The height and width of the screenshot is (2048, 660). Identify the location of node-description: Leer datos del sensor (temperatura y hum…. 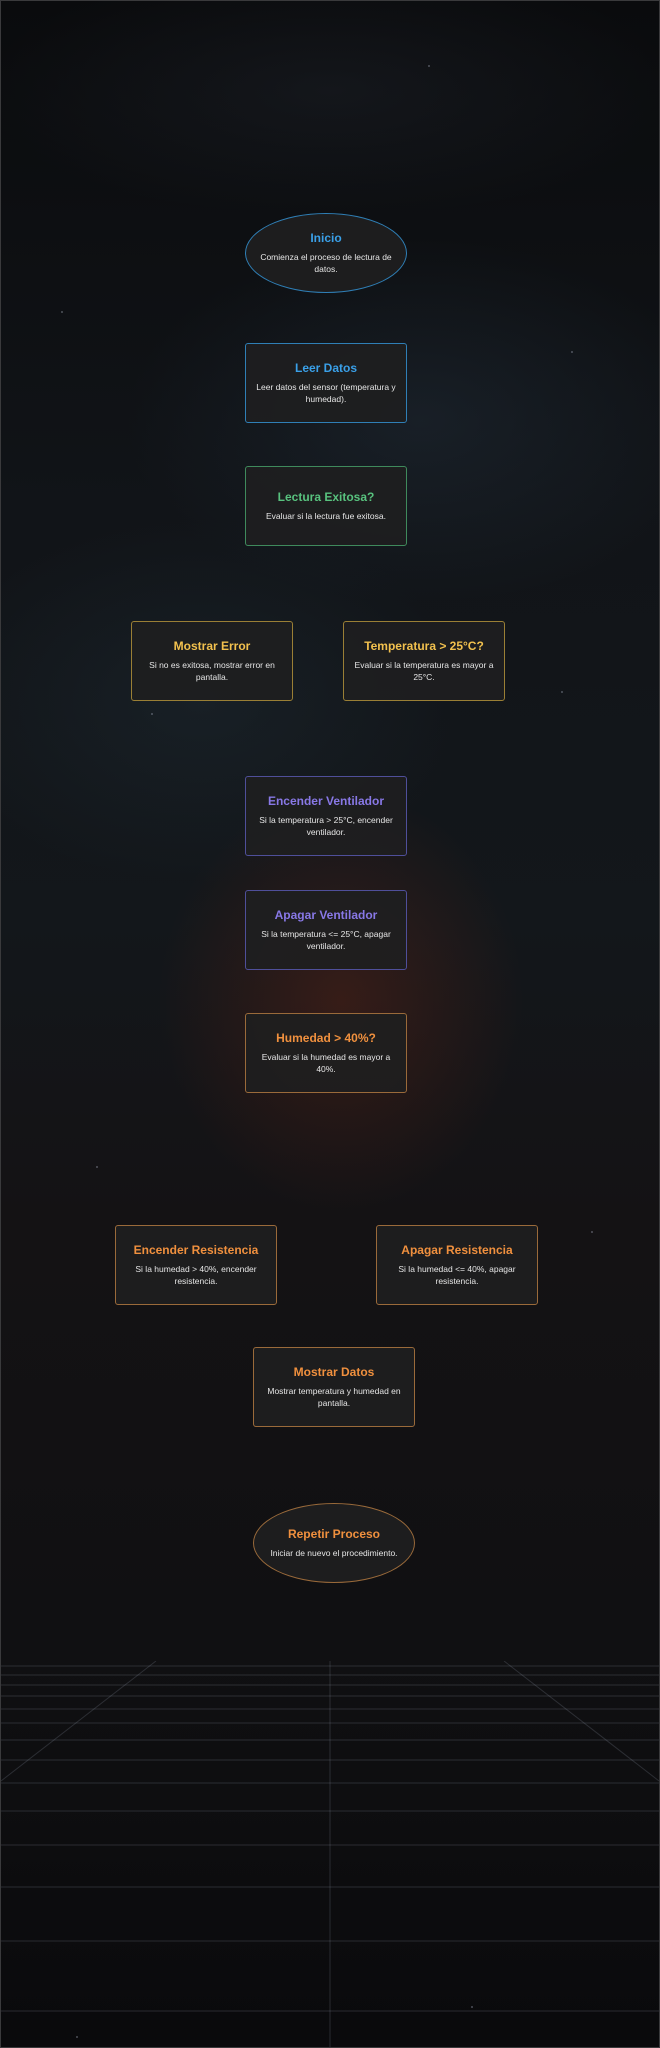
(326, 393).